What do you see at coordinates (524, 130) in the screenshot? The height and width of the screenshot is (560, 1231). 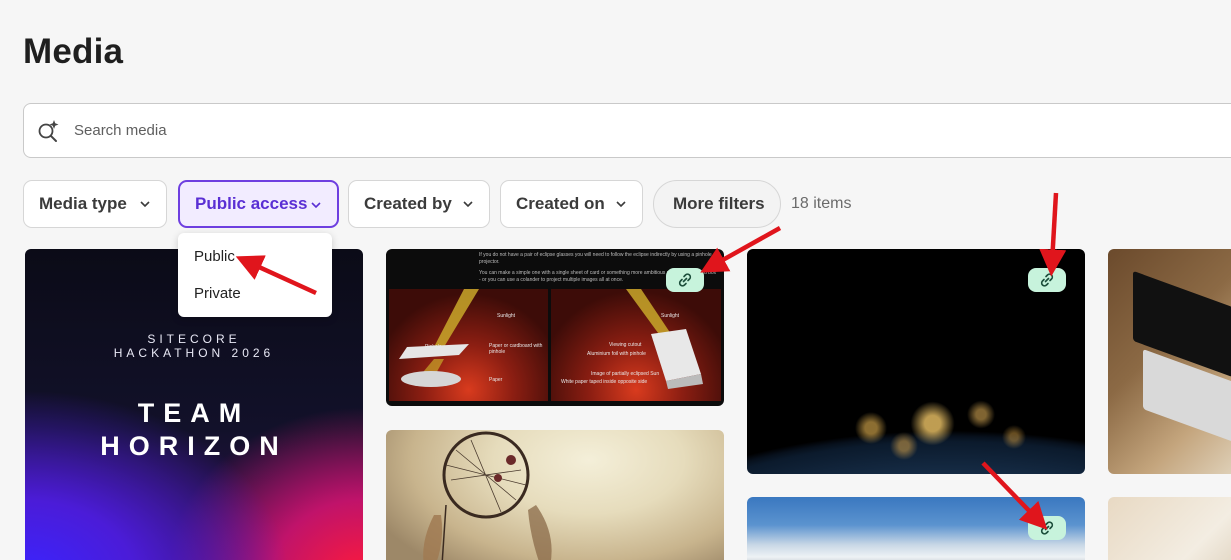 I see `search-input` at bounding box center [524, 130].